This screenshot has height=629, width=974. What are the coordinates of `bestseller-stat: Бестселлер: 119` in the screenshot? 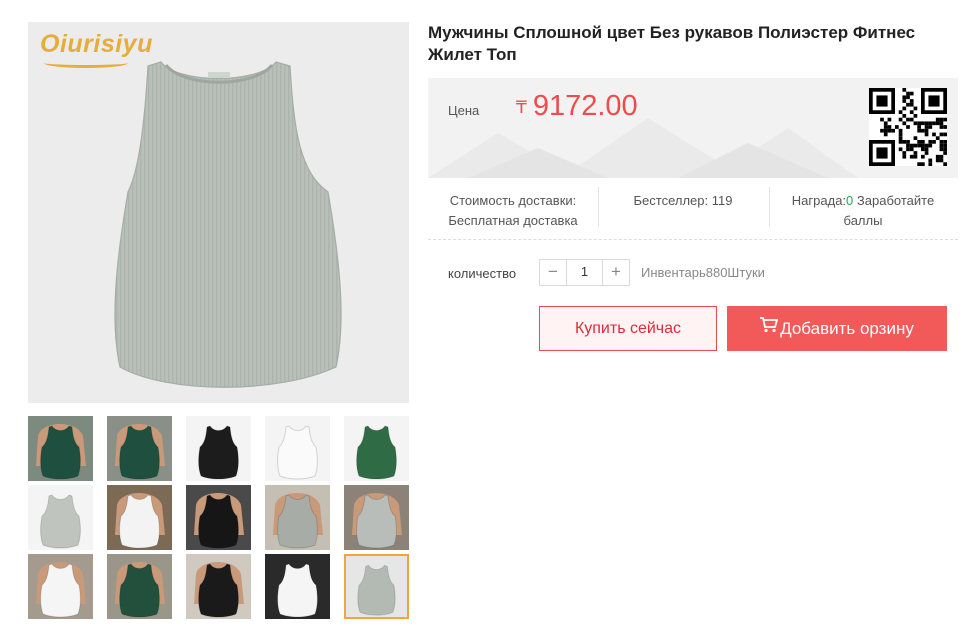 It's located at (683, 201).